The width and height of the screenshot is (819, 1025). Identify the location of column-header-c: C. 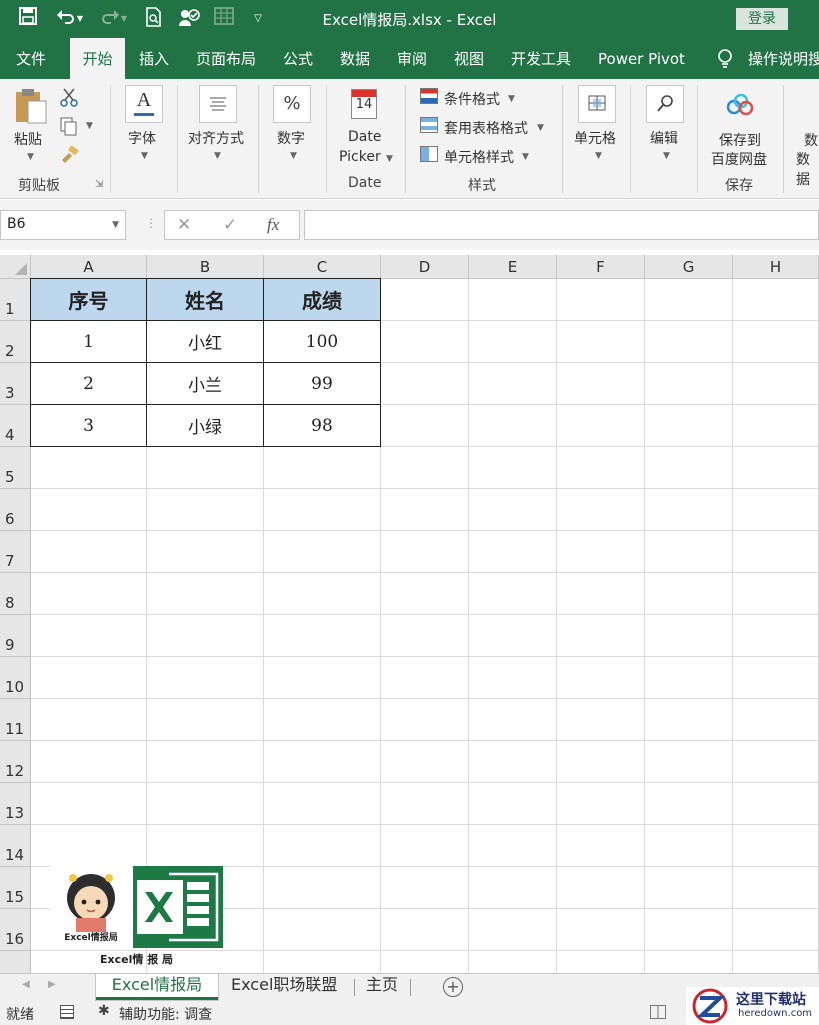
(322, 267).